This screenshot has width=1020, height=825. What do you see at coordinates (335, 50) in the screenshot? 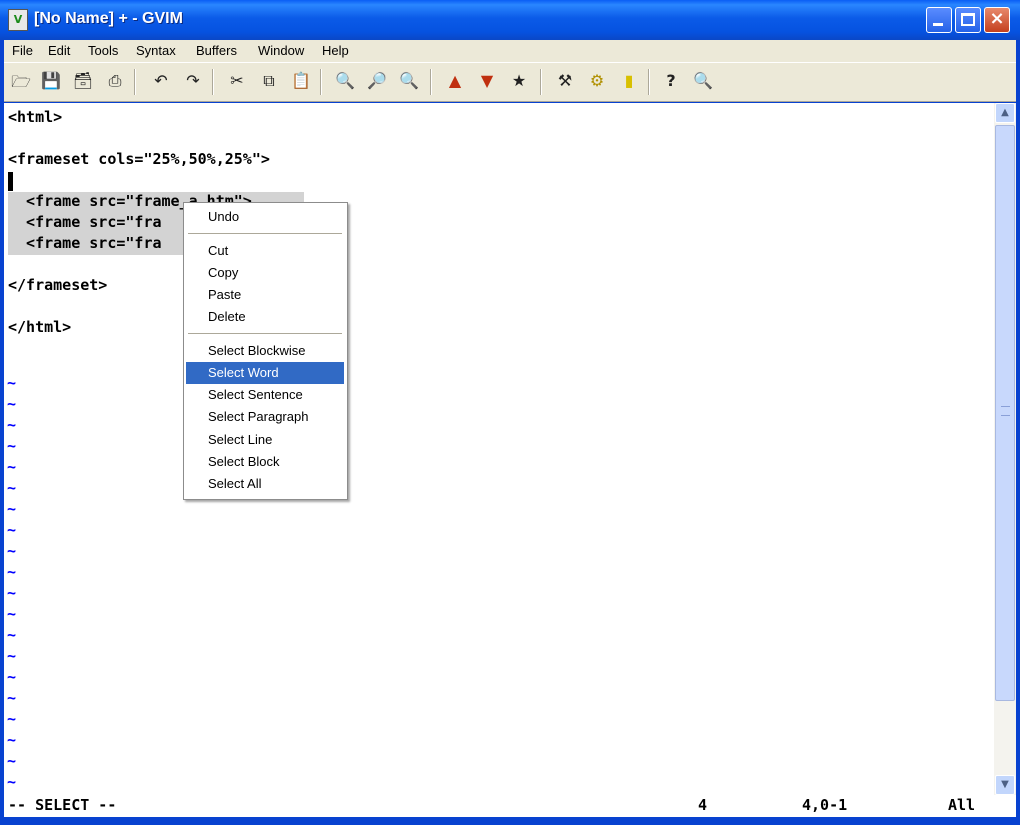
I see `menu-help: Help` at bounding box center [335, 50].